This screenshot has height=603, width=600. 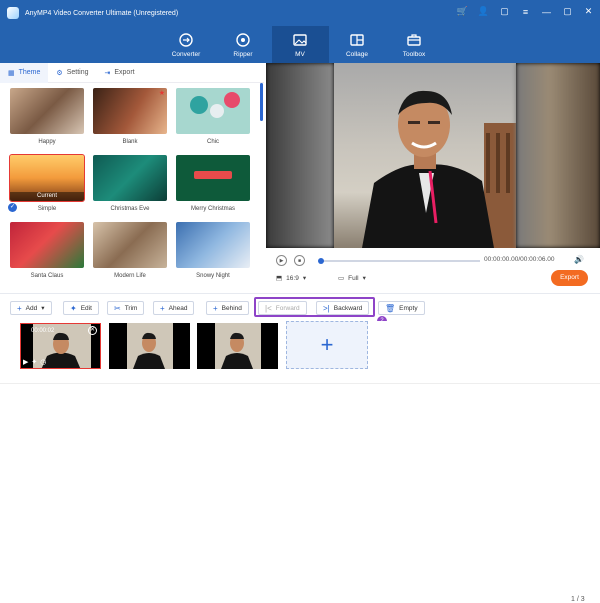 I want to click on theme-simple-thumb: Current, so click(x=47, y=178).